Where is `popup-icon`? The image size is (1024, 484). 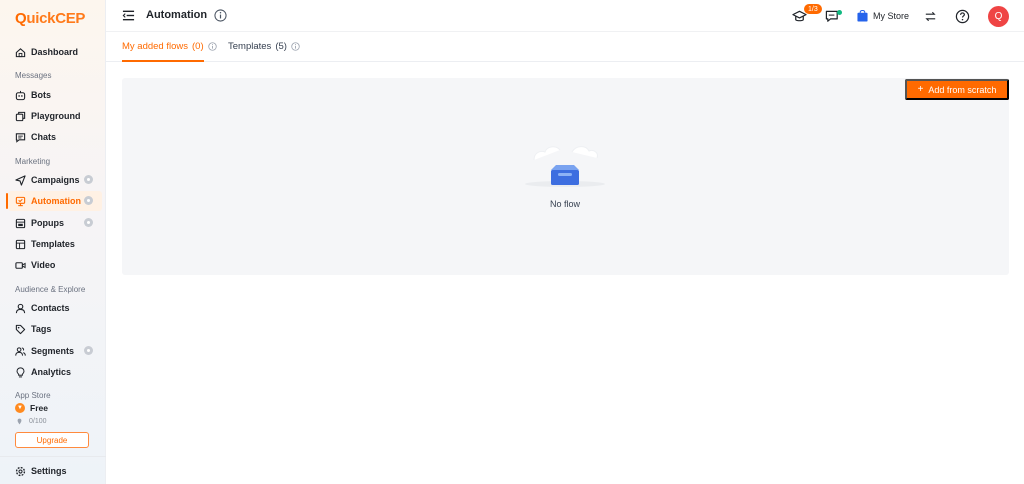 popup-icon is located at coordinates (20, 223).